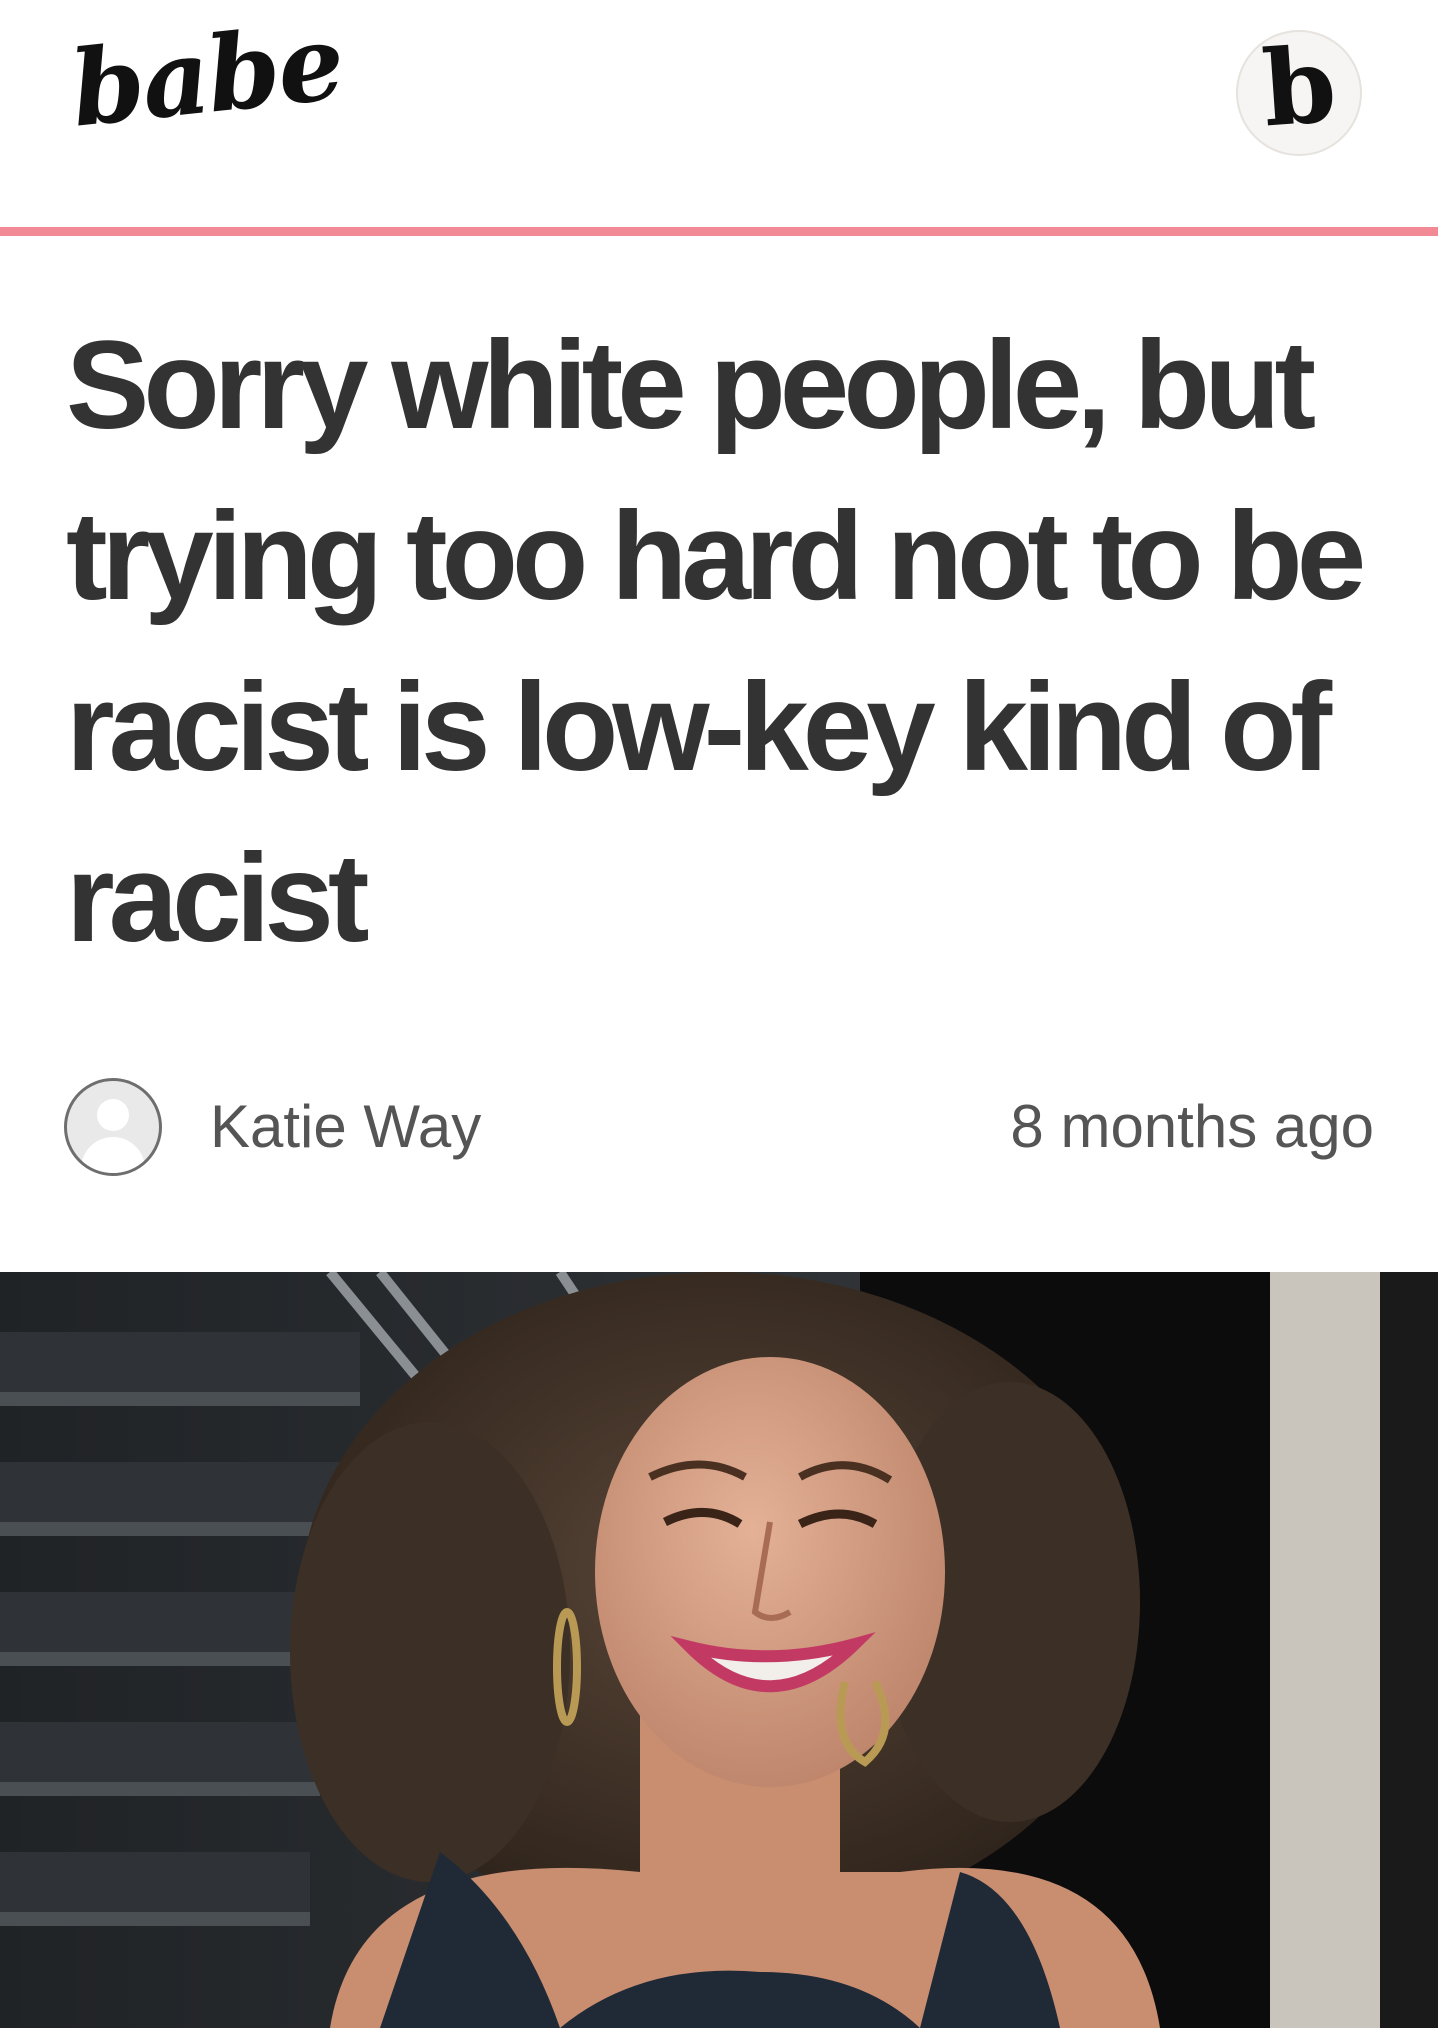 This screenshot has width=1438, height=2028. Describe the element at coordinates (719, 231) in the screenshot. I see `header-divider` at that location.